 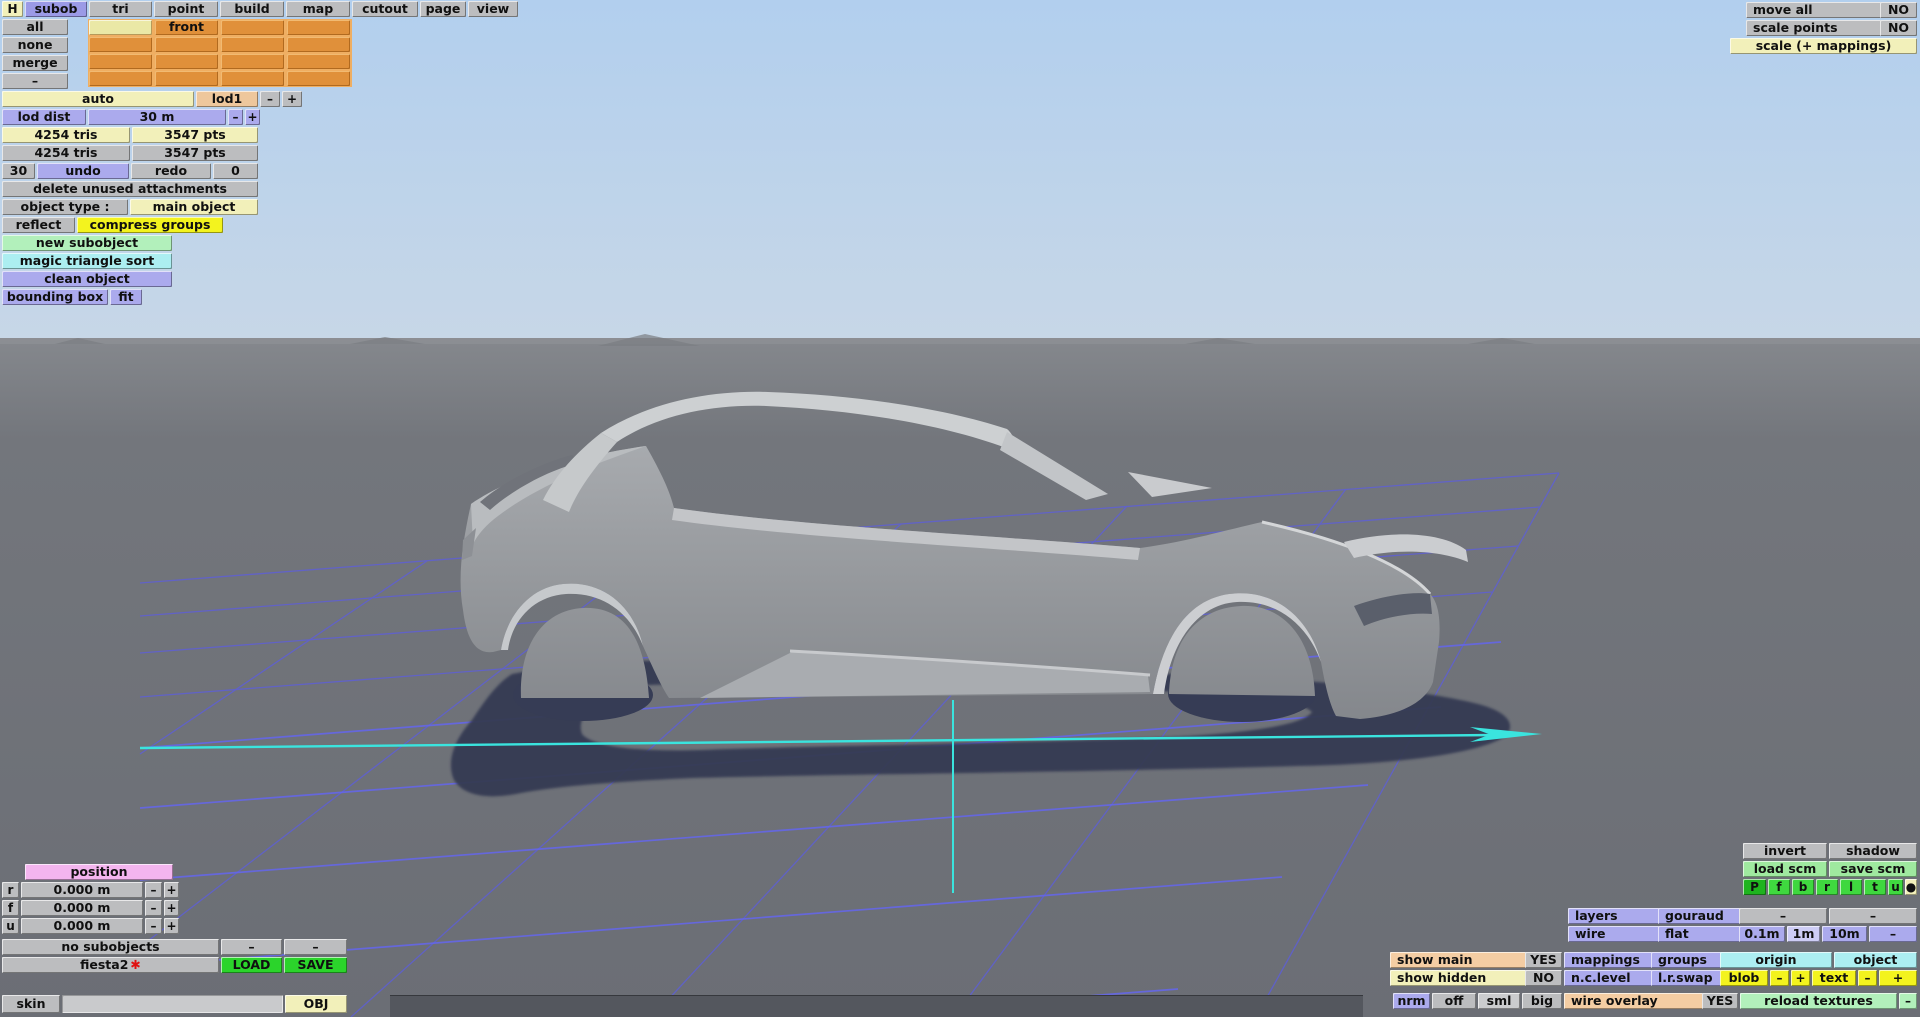 What do you see at coordinates (35, 63) in the screenshot?
I see `merge-button: merge` at bounding box center [35, 63].